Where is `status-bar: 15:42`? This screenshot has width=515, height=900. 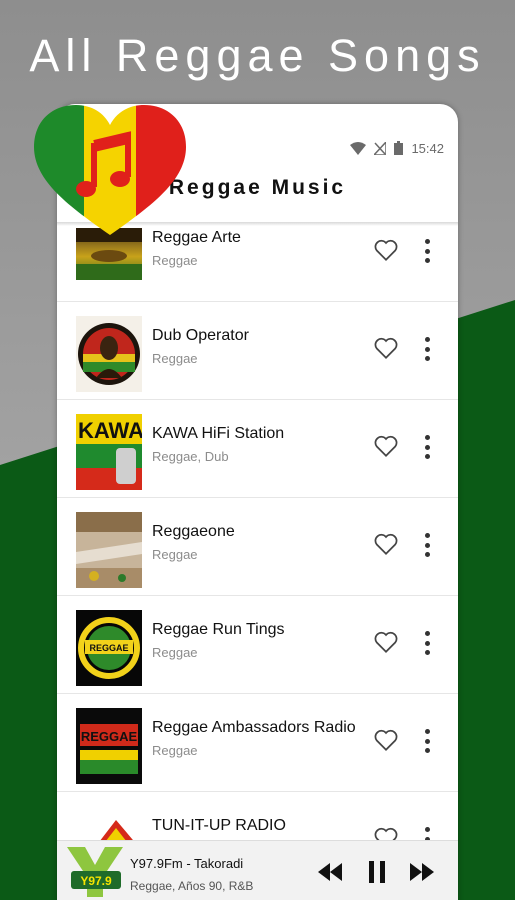
status-bar: 15:42 is located at coordinates (397, 148).